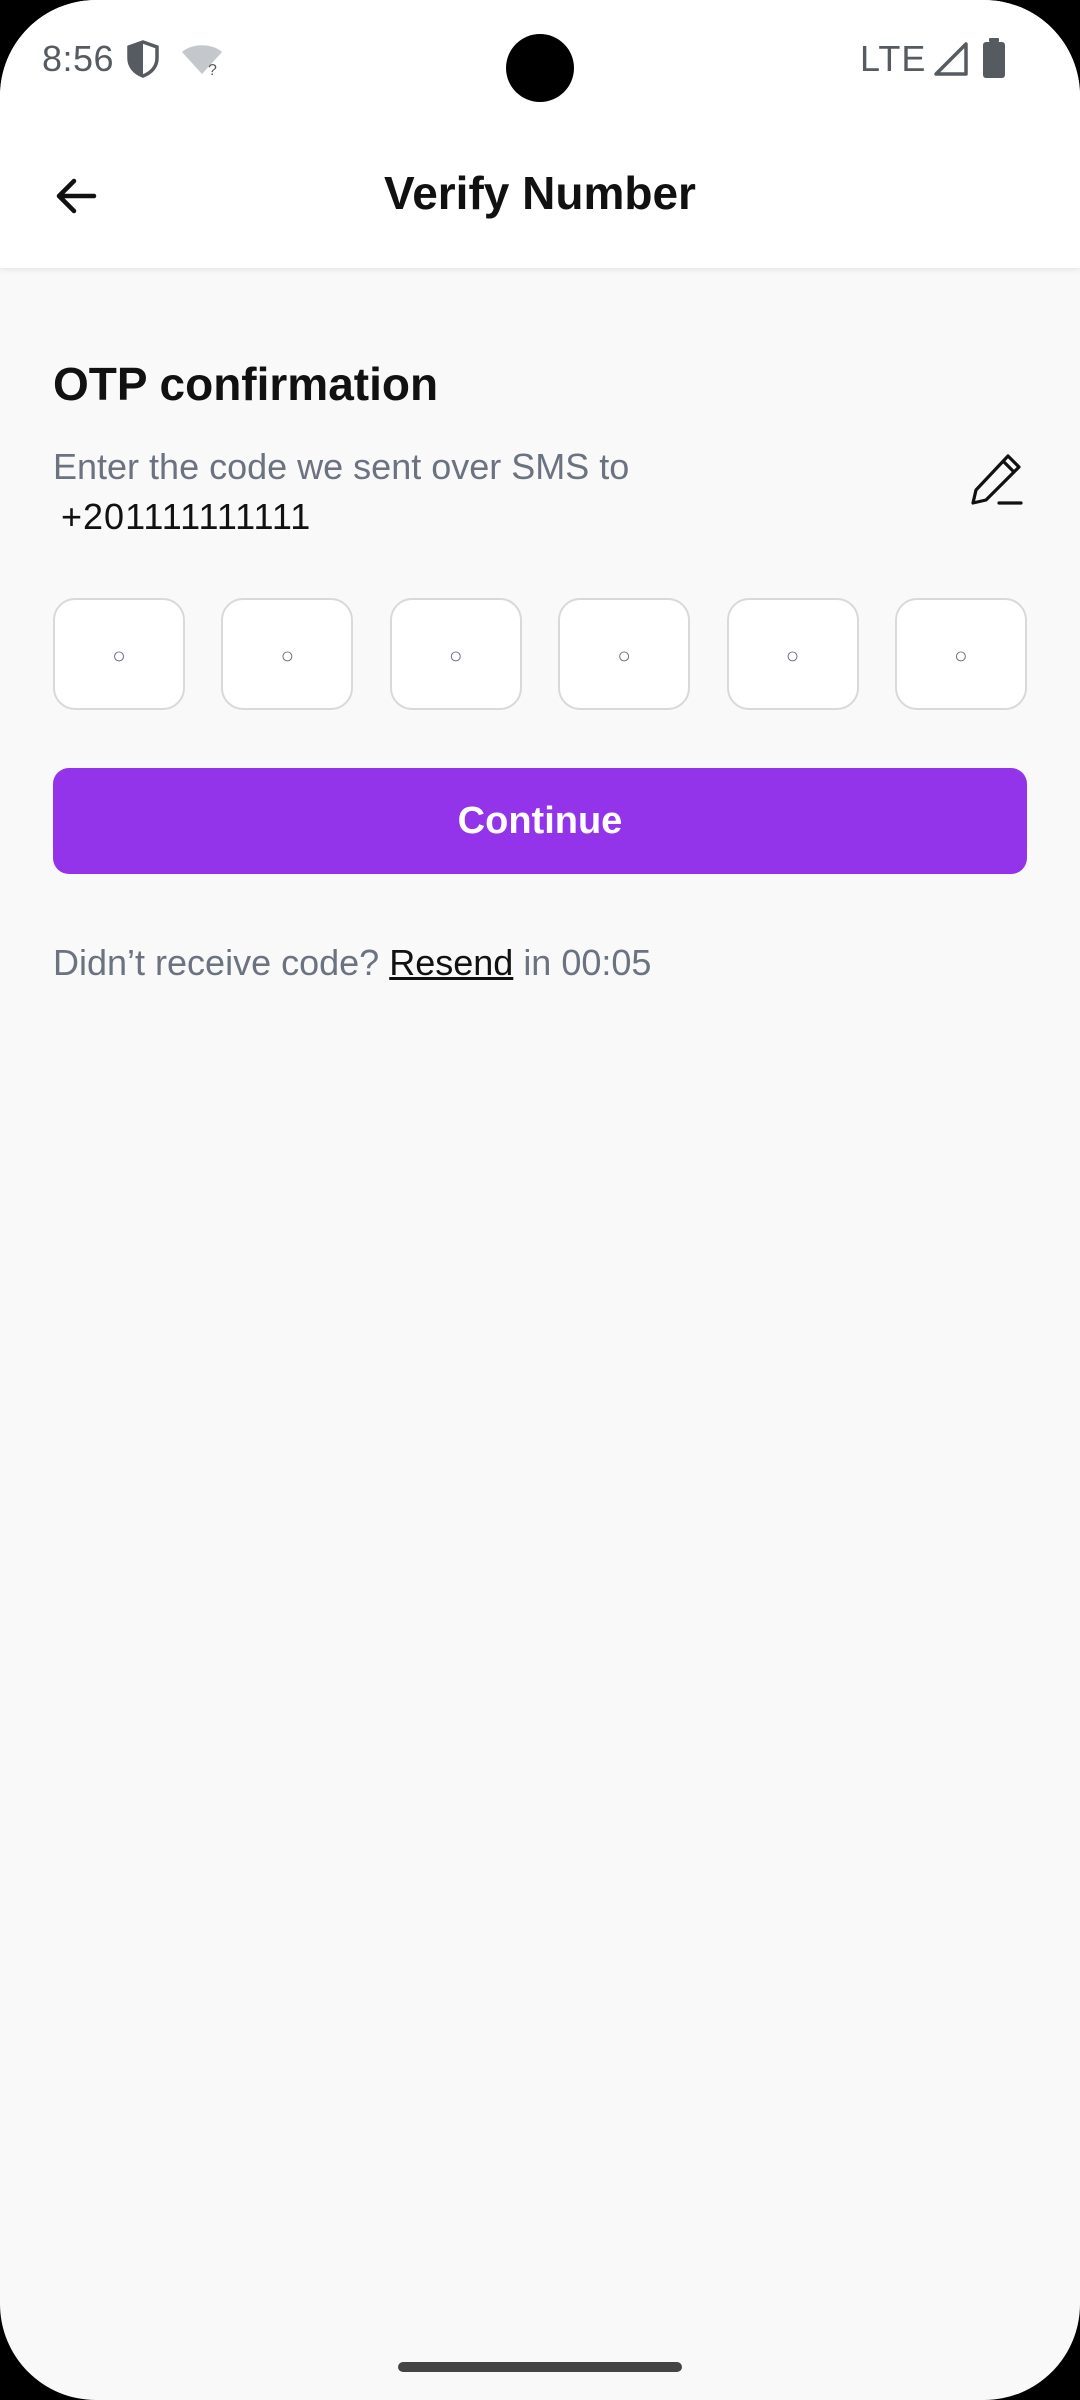 The image size is (1080, 2400). Describe the element at coordinates (960, 654) in the screenshot. I see `otp-digit-6: ◦` at that location.